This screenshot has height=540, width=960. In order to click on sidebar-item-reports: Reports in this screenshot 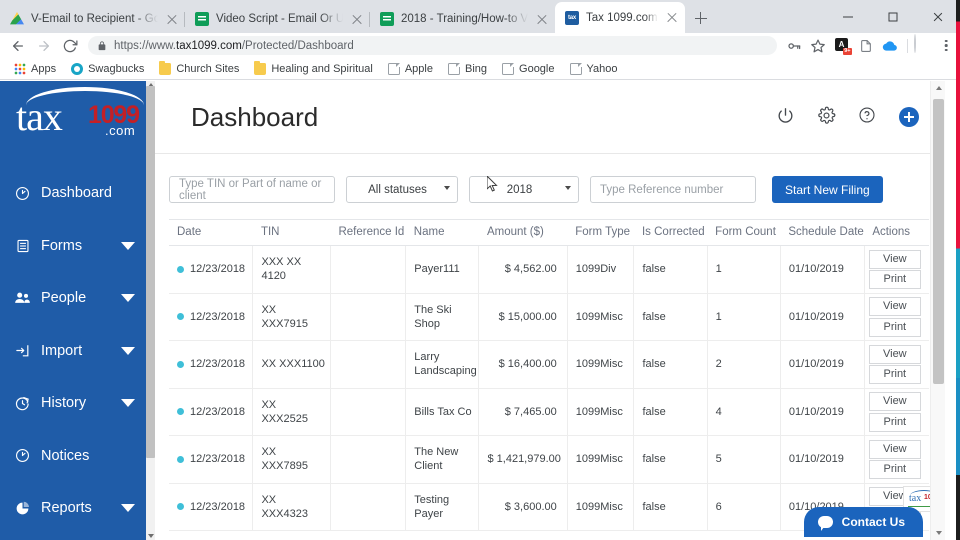, I will do `click(77, 508)`.